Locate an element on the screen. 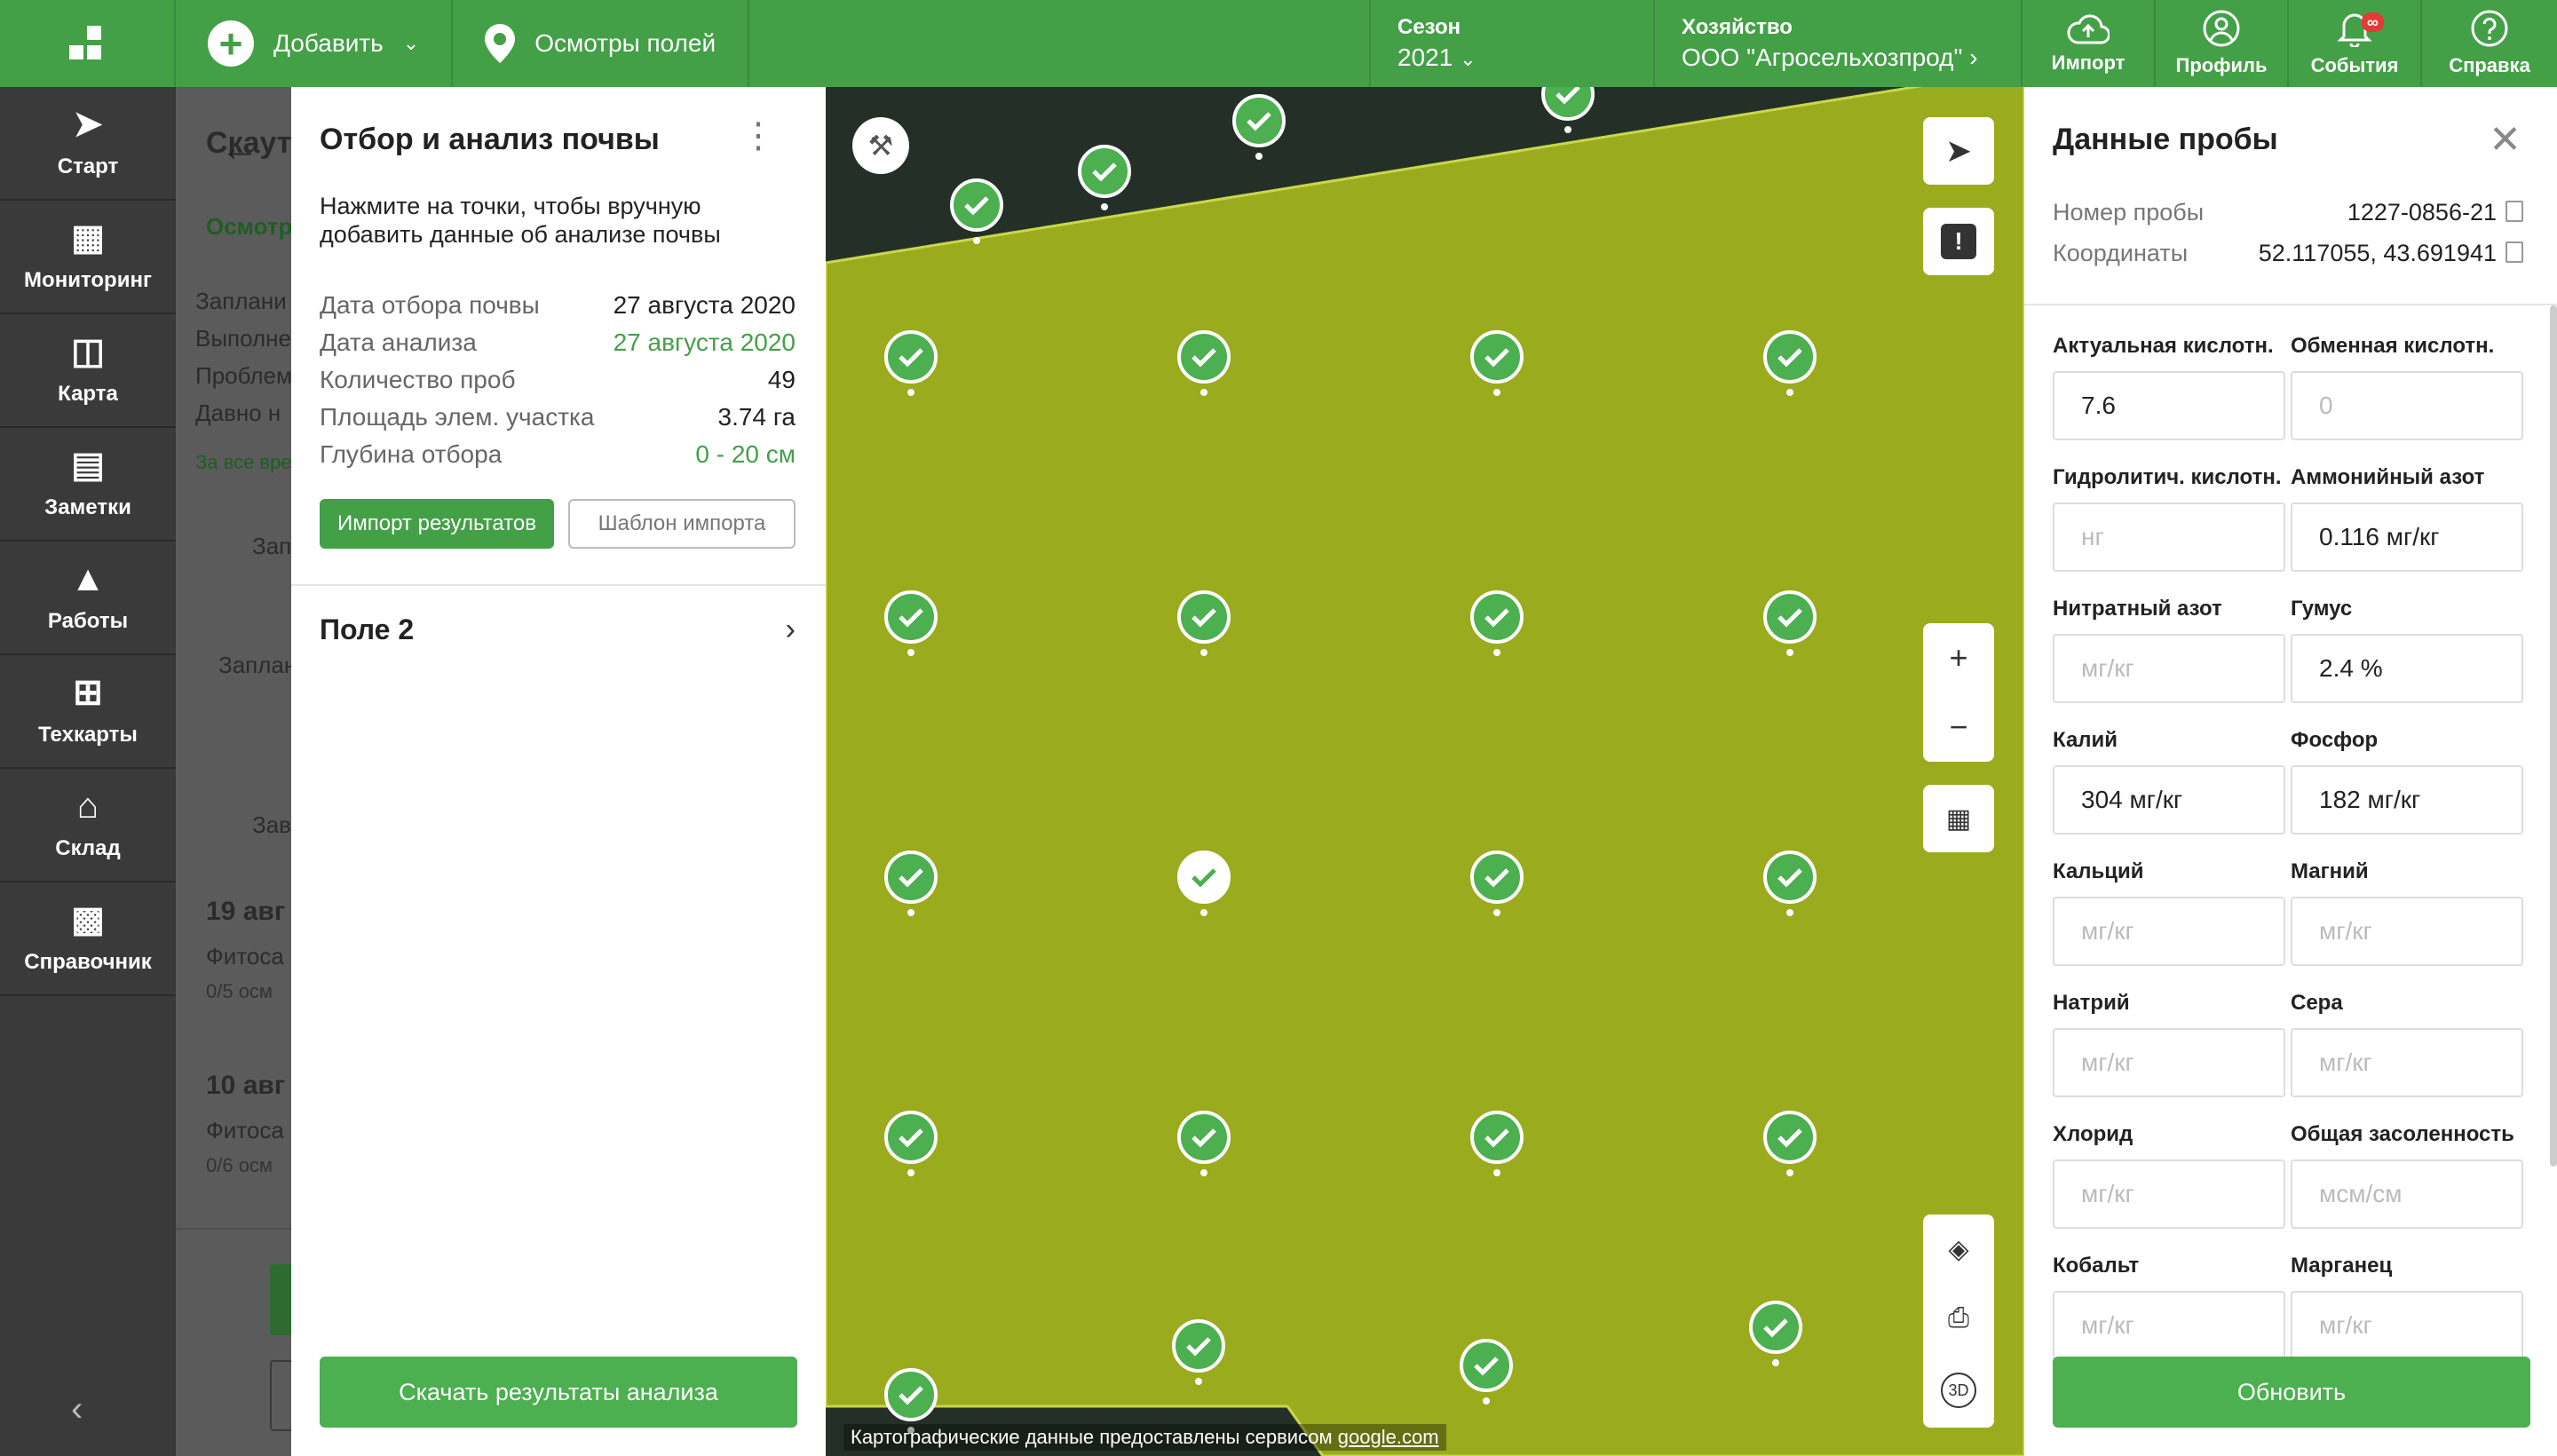 This screenshot has height=1456, width=2557. zoom-controls: + − is located at coordinates (1958, 692).